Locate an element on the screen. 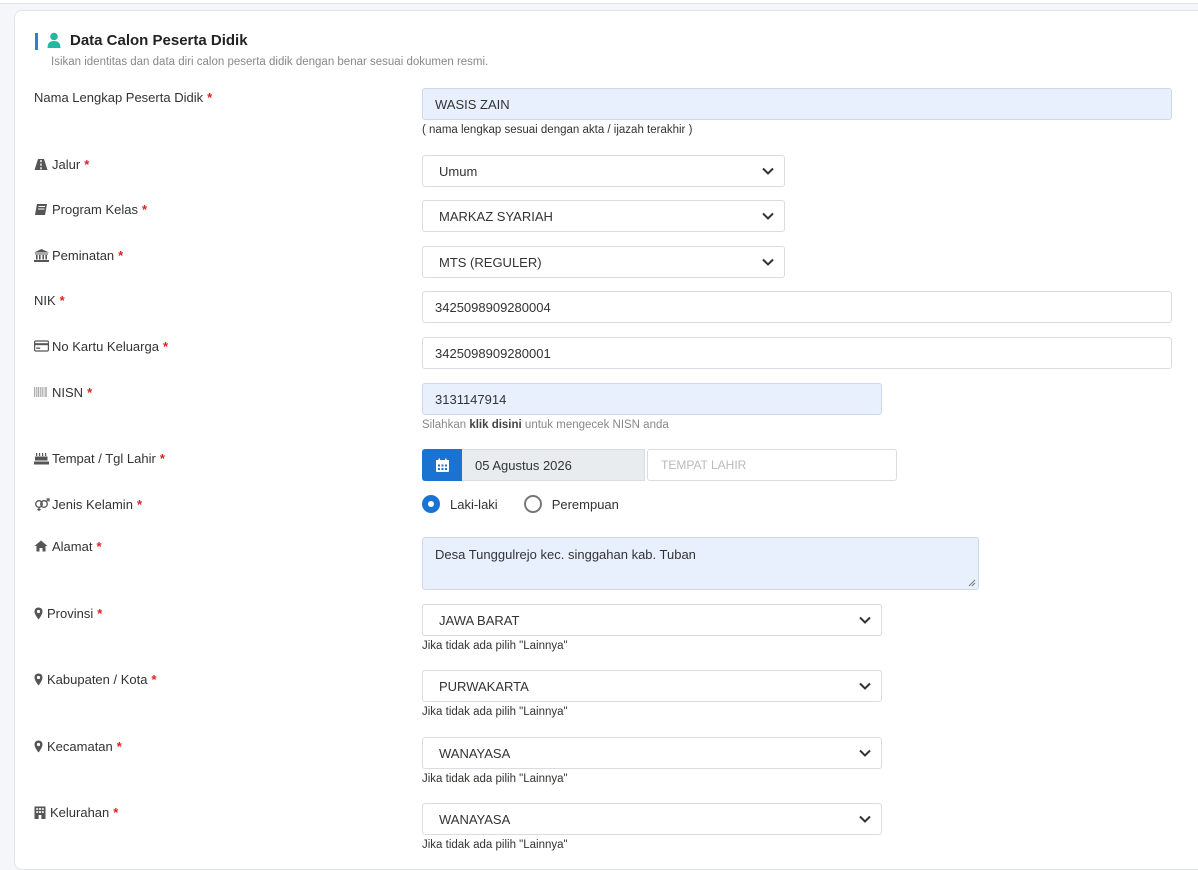 This screenshot has height=870, width=1198. home-icon is located at coordinates (41, 546).